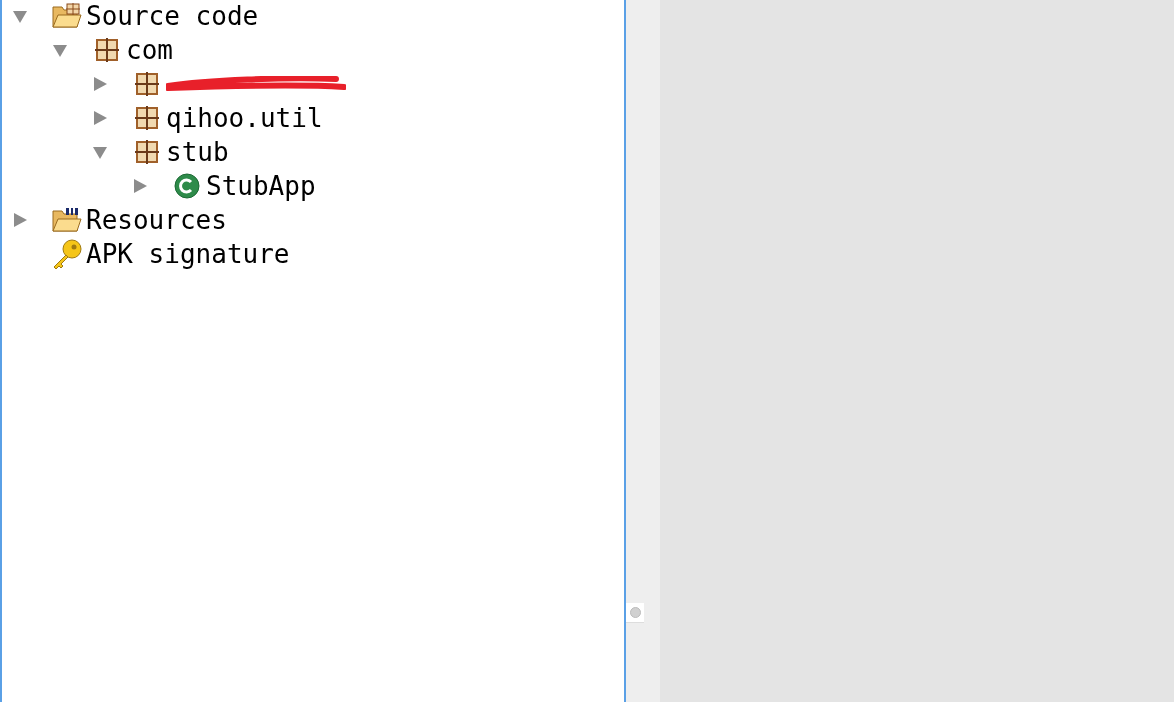 The height and width of the screenshot is (702, 1174). Describe the element at coordinates (188, 254) in the screenshot. I see `tree-item-label: APK signature` at that location.